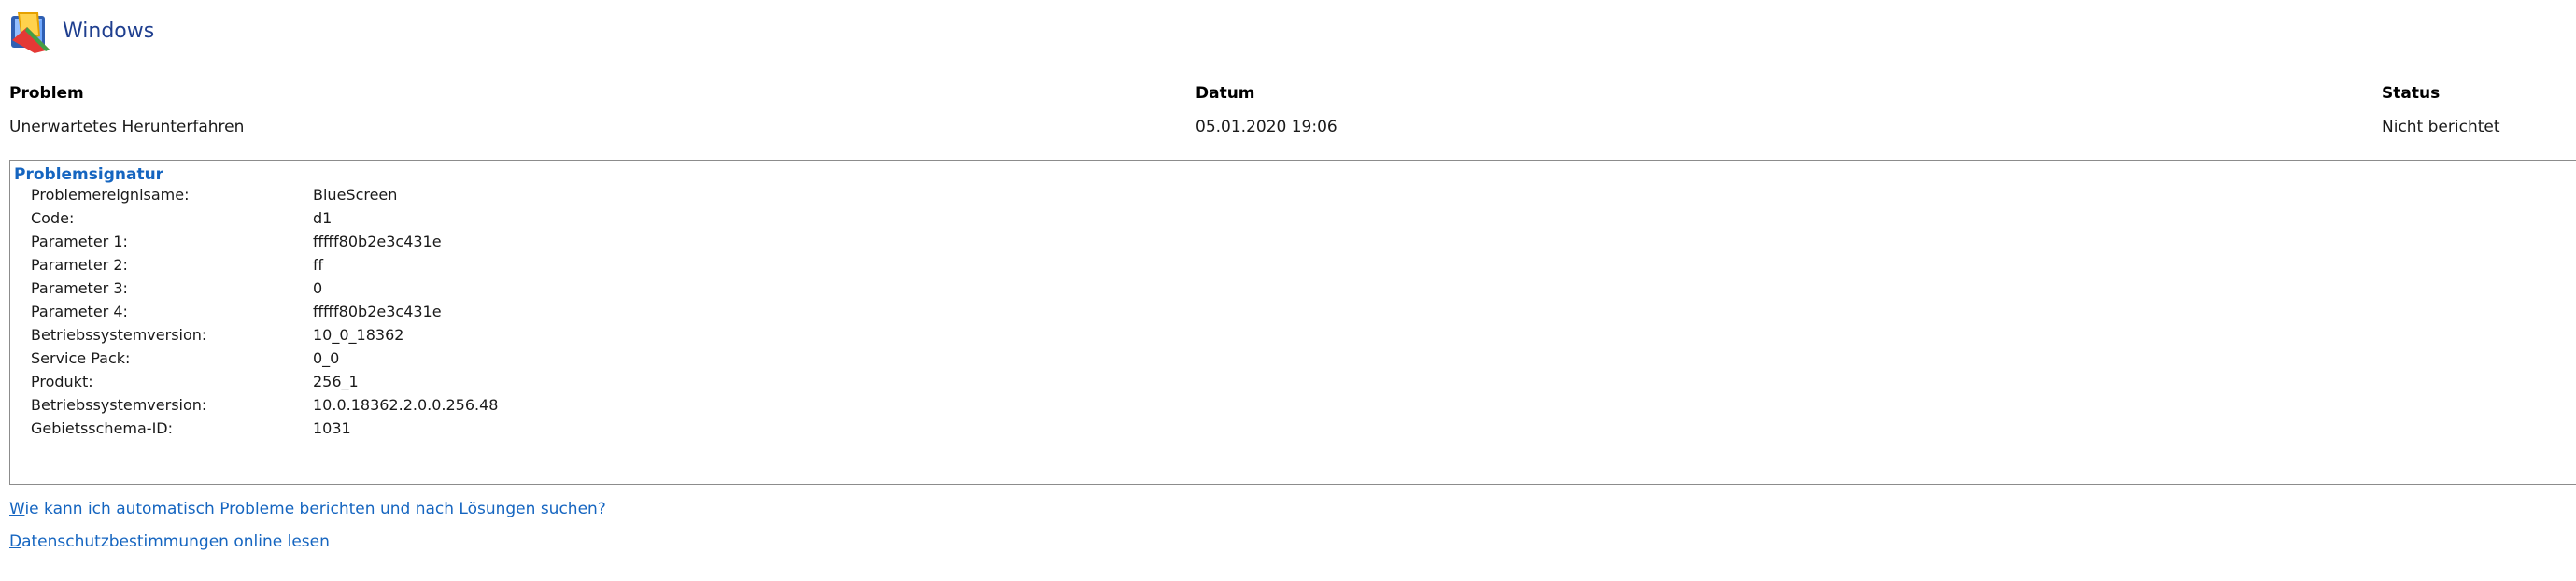  Describe the element at coordinates (191, 428) in the screenshot. I see `signature-row: Gebietsschema-ID: 1031` at that location.